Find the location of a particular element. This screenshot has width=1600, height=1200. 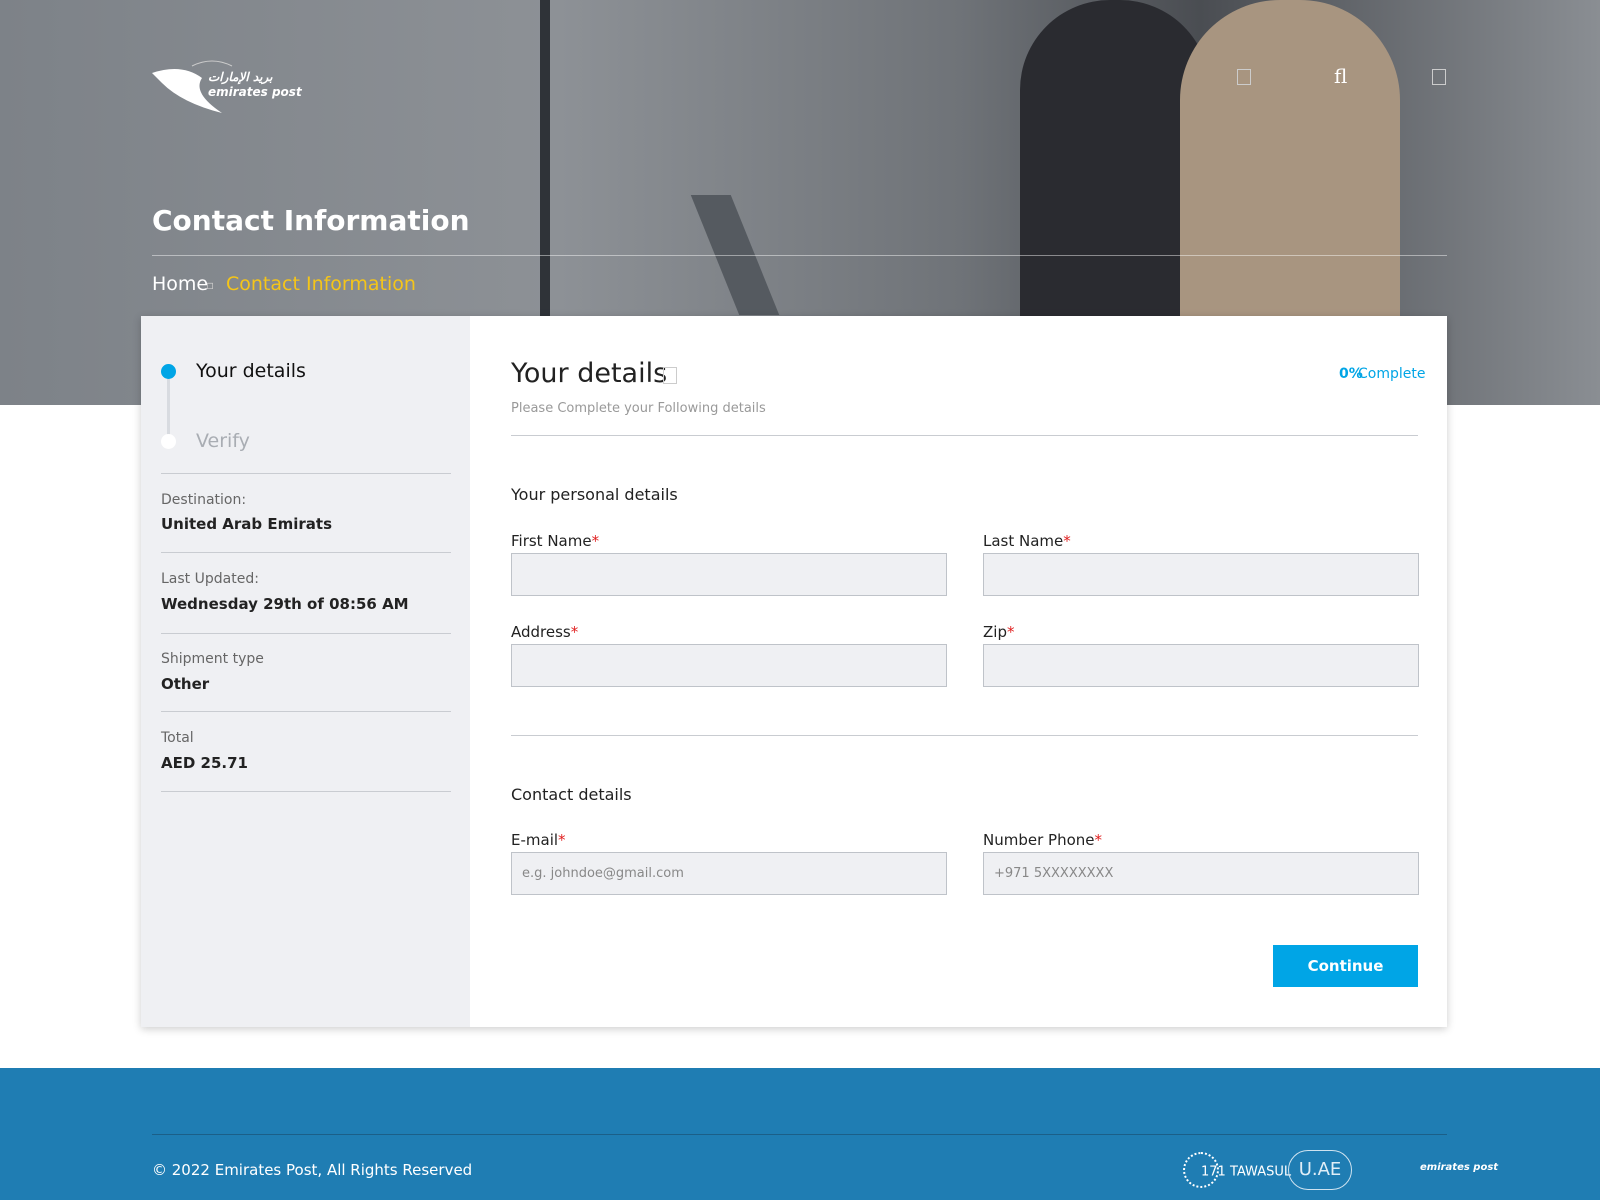

continue-button: Continue is located at coordinates (1345, 966).